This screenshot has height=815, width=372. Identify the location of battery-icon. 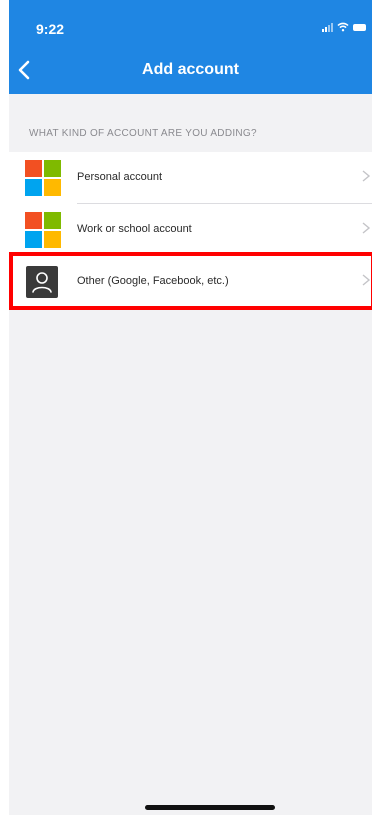
(359, 27).